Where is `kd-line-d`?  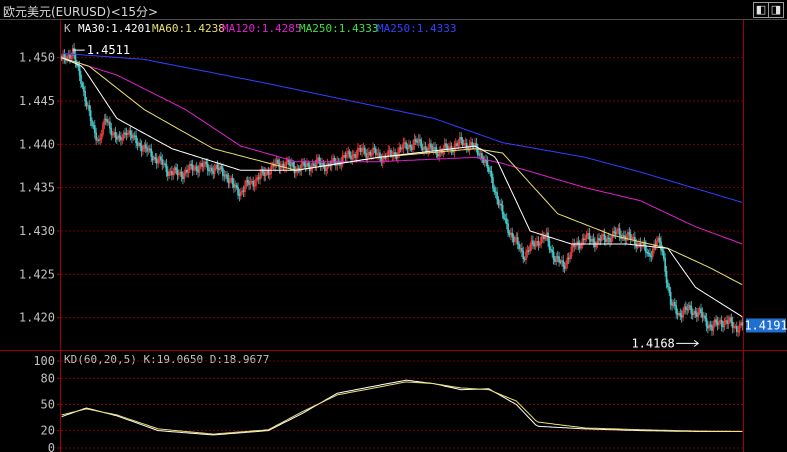 kd-line-d is located at coordinates (402, 408).